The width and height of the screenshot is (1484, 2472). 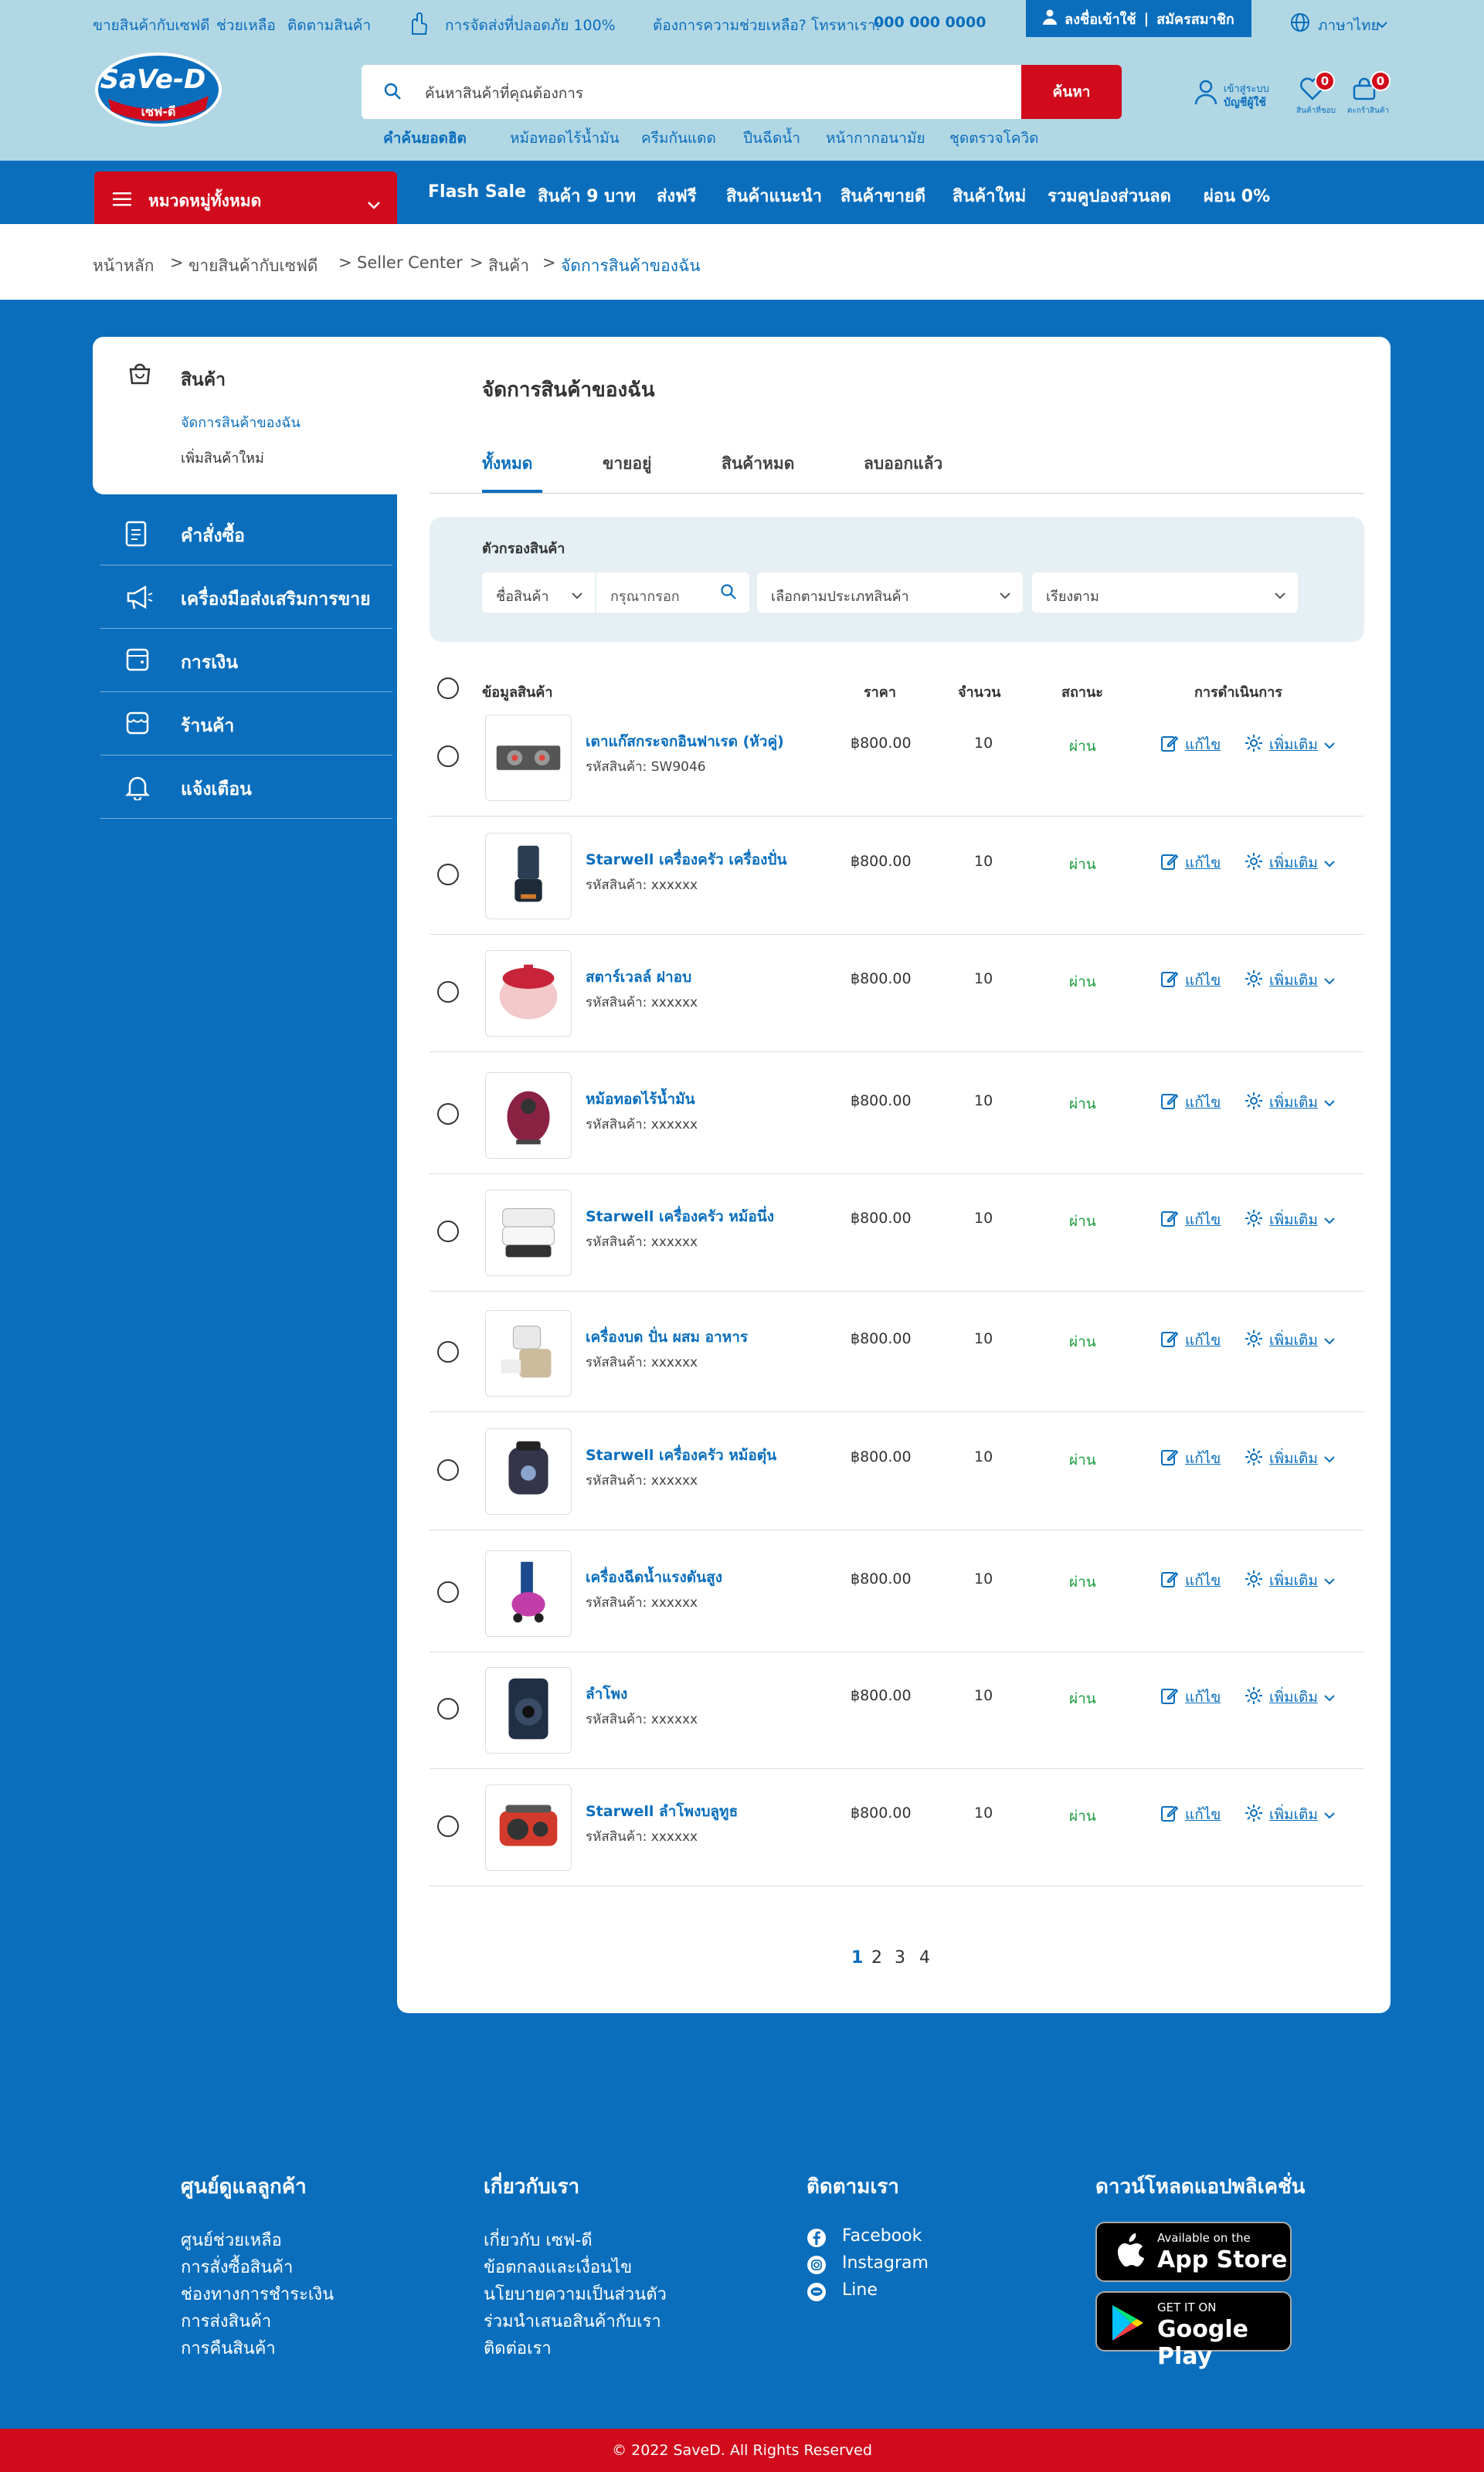 What do you see at coordinates (246, 25) in the screenshot?
I see `top-link-help: ช่วยเหลือ` at bounding box center [246, 25].